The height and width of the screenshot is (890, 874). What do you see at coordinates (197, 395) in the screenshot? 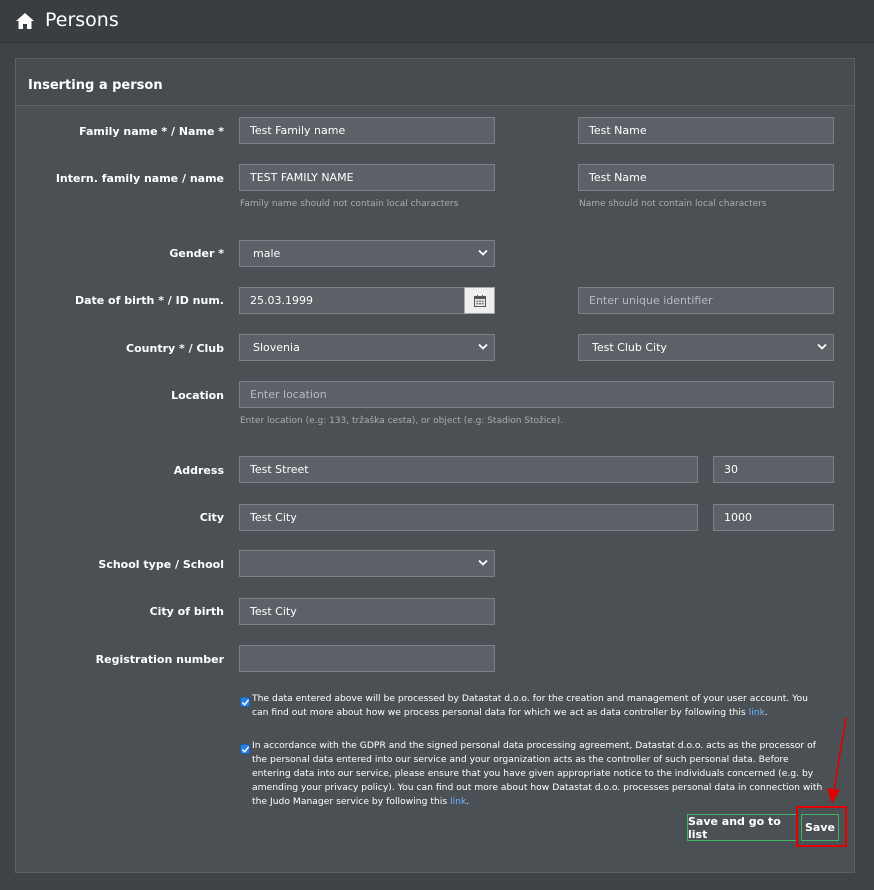
I see `location-label: Location` at bounding box center [197, 395].